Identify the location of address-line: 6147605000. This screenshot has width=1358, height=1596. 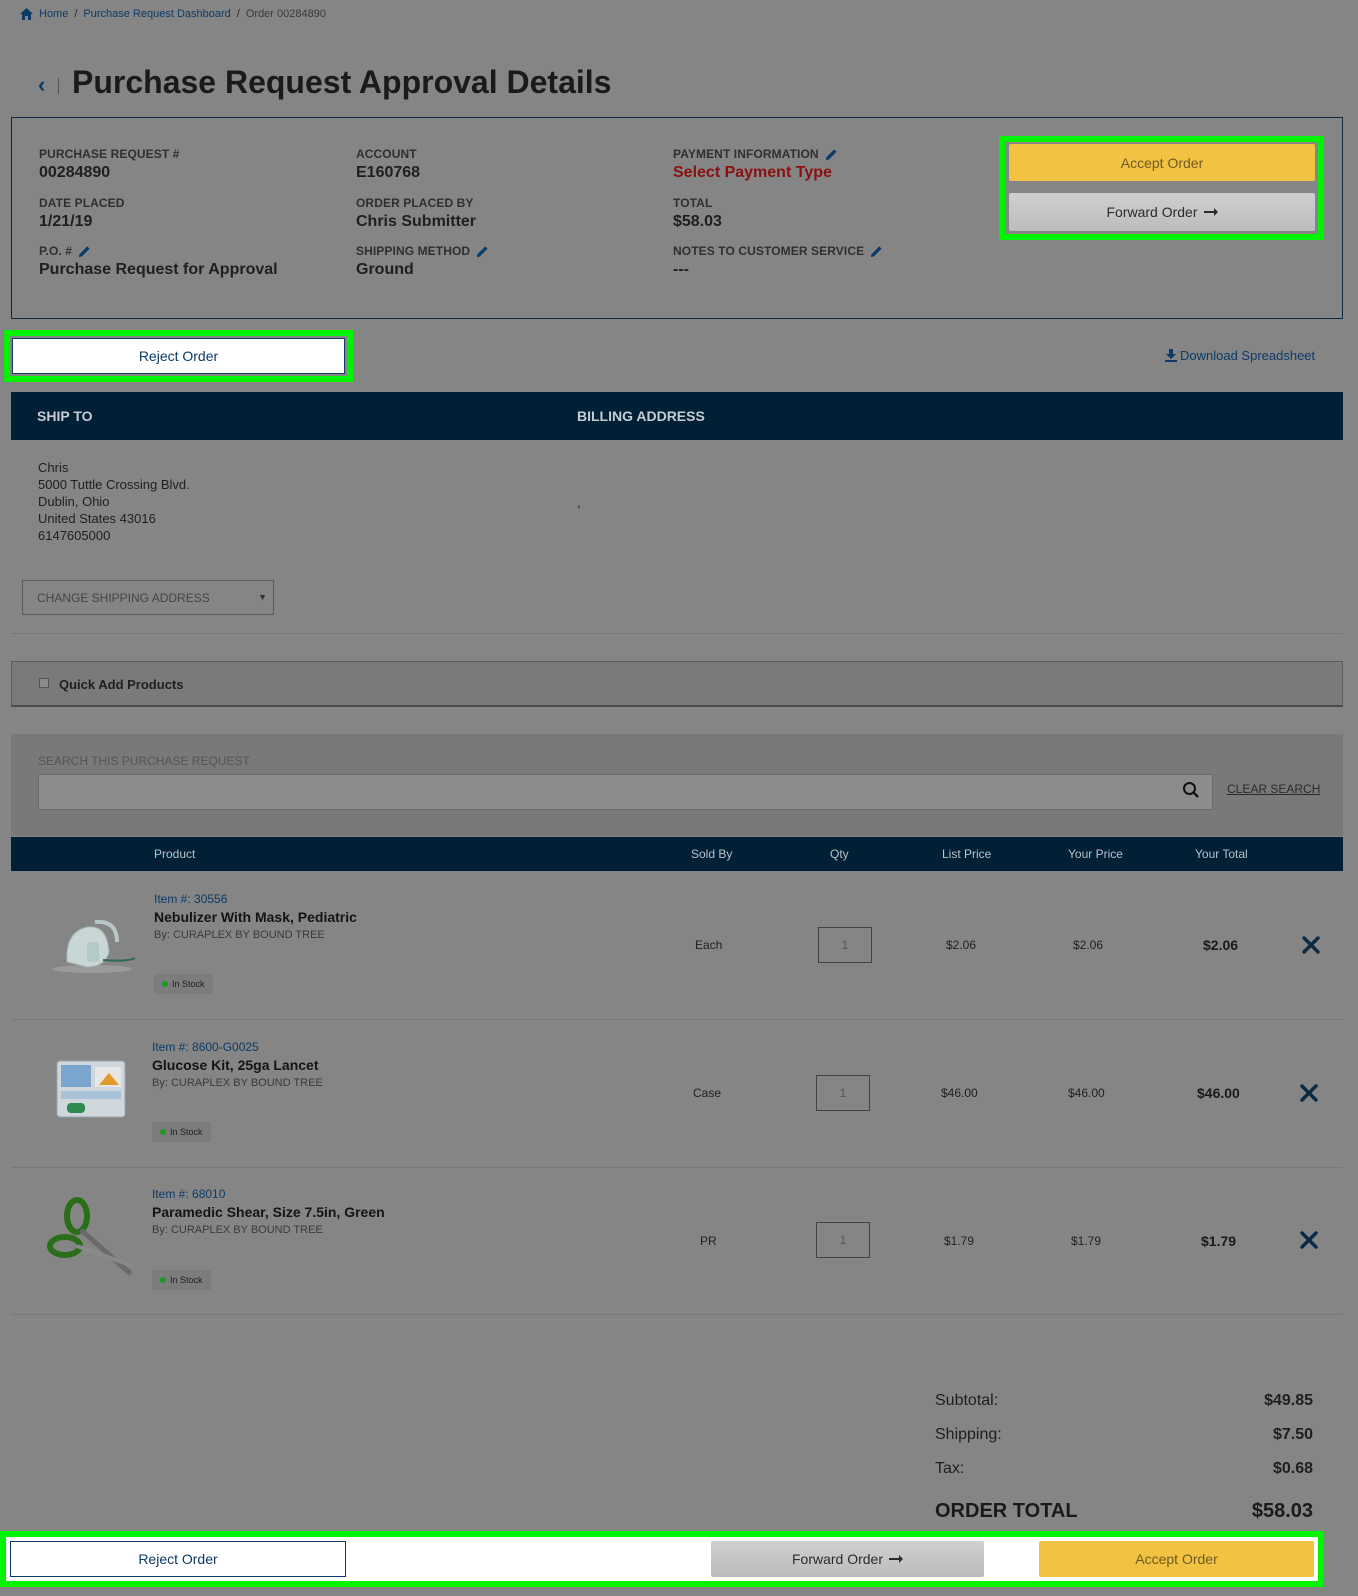
(74, 535).